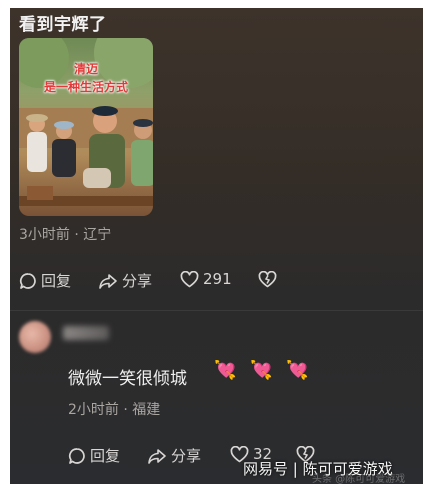  What do you see at coordinates (85, 87) in the screenshot?
I see `photo-caption-line2: 是一种生活方式` at bounding box center [85, 87].